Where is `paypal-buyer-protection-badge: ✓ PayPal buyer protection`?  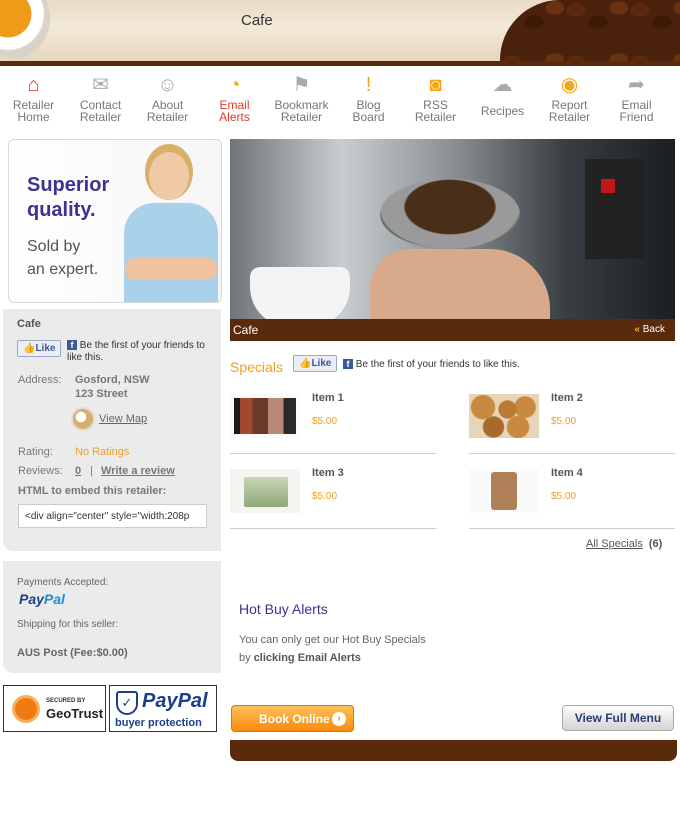
paypal-buyer-protection-badge: ✓ PayPal buyer protection is located at coordinates (163, 708).